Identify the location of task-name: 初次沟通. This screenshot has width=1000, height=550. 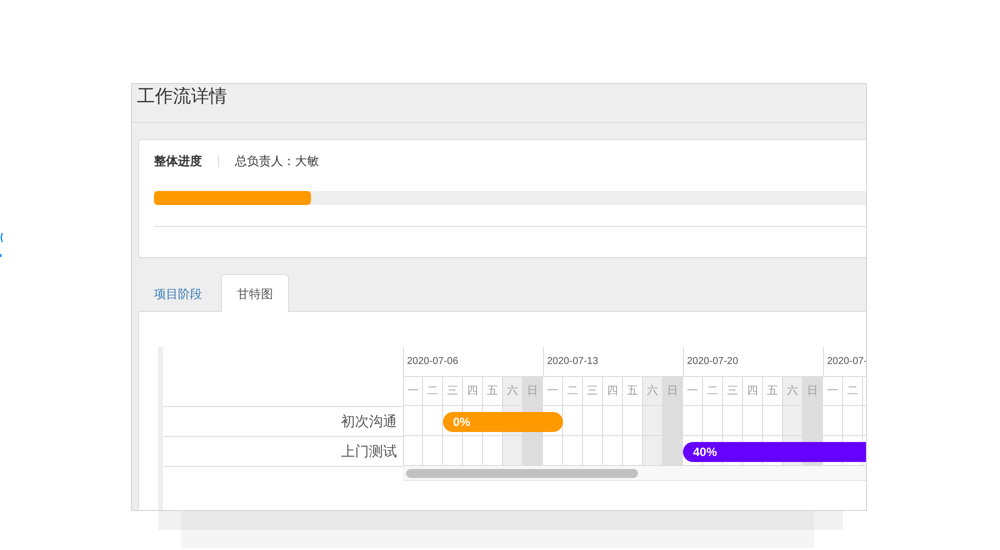
(283, 421).